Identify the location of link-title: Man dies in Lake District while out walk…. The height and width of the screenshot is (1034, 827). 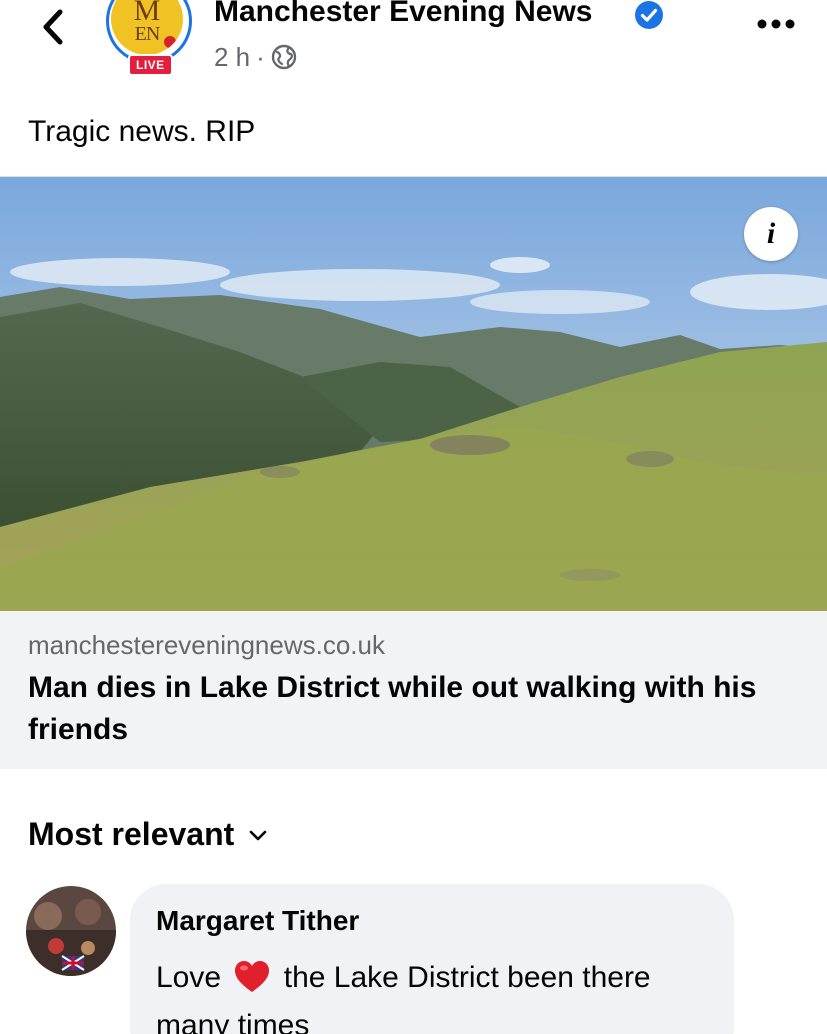
(392, 708).